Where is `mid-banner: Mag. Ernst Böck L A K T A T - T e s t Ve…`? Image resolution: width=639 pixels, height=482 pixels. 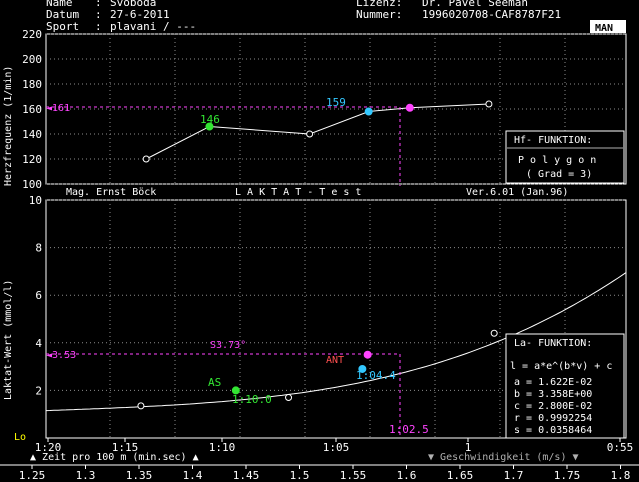 mid-banner: Mag. Ernst Böck L A K T A T - T e s t Ve… is located at coordinates (317, 192).